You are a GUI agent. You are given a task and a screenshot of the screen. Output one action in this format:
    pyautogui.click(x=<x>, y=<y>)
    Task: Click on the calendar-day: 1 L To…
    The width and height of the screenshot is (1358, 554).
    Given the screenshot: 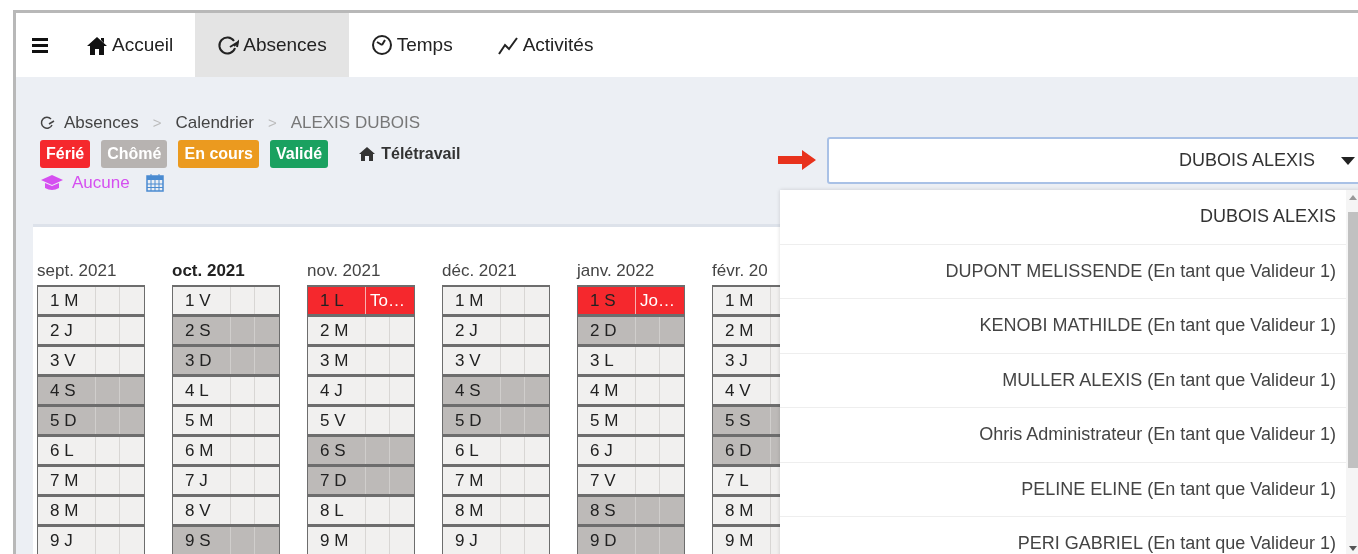 What is the action you would take?
    pyautogui.click(x=361, y=300)
    